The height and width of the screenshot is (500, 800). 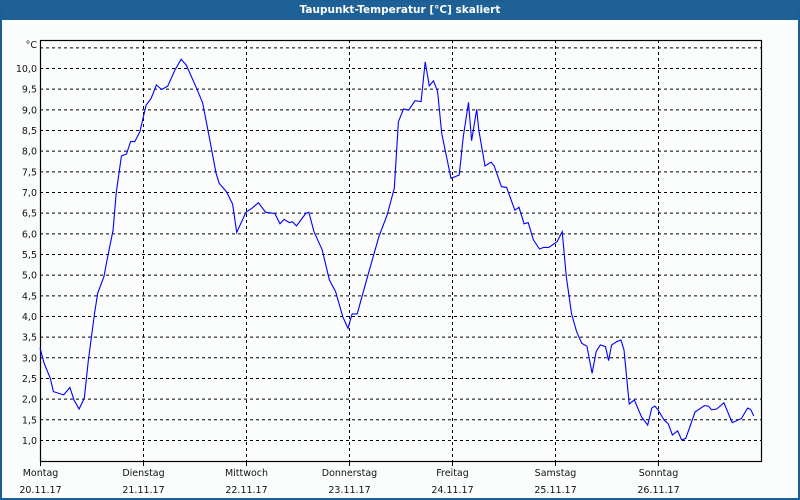 I want to click on x-tick-day-label: Montag, so click(x=41, y=473).